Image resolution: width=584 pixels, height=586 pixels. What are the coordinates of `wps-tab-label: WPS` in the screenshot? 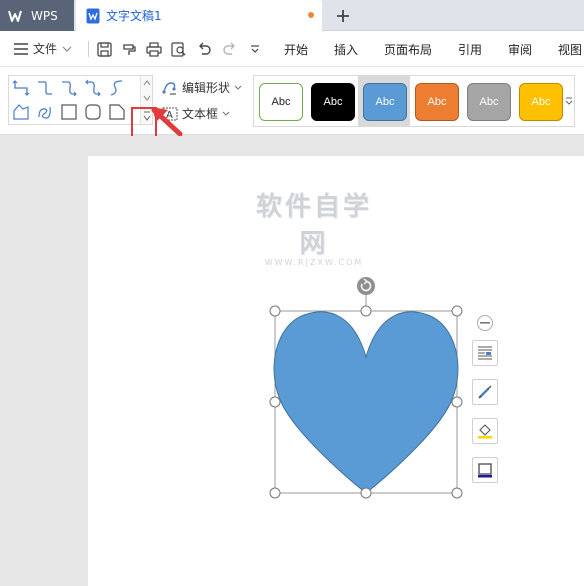 It's located at (44, 15).